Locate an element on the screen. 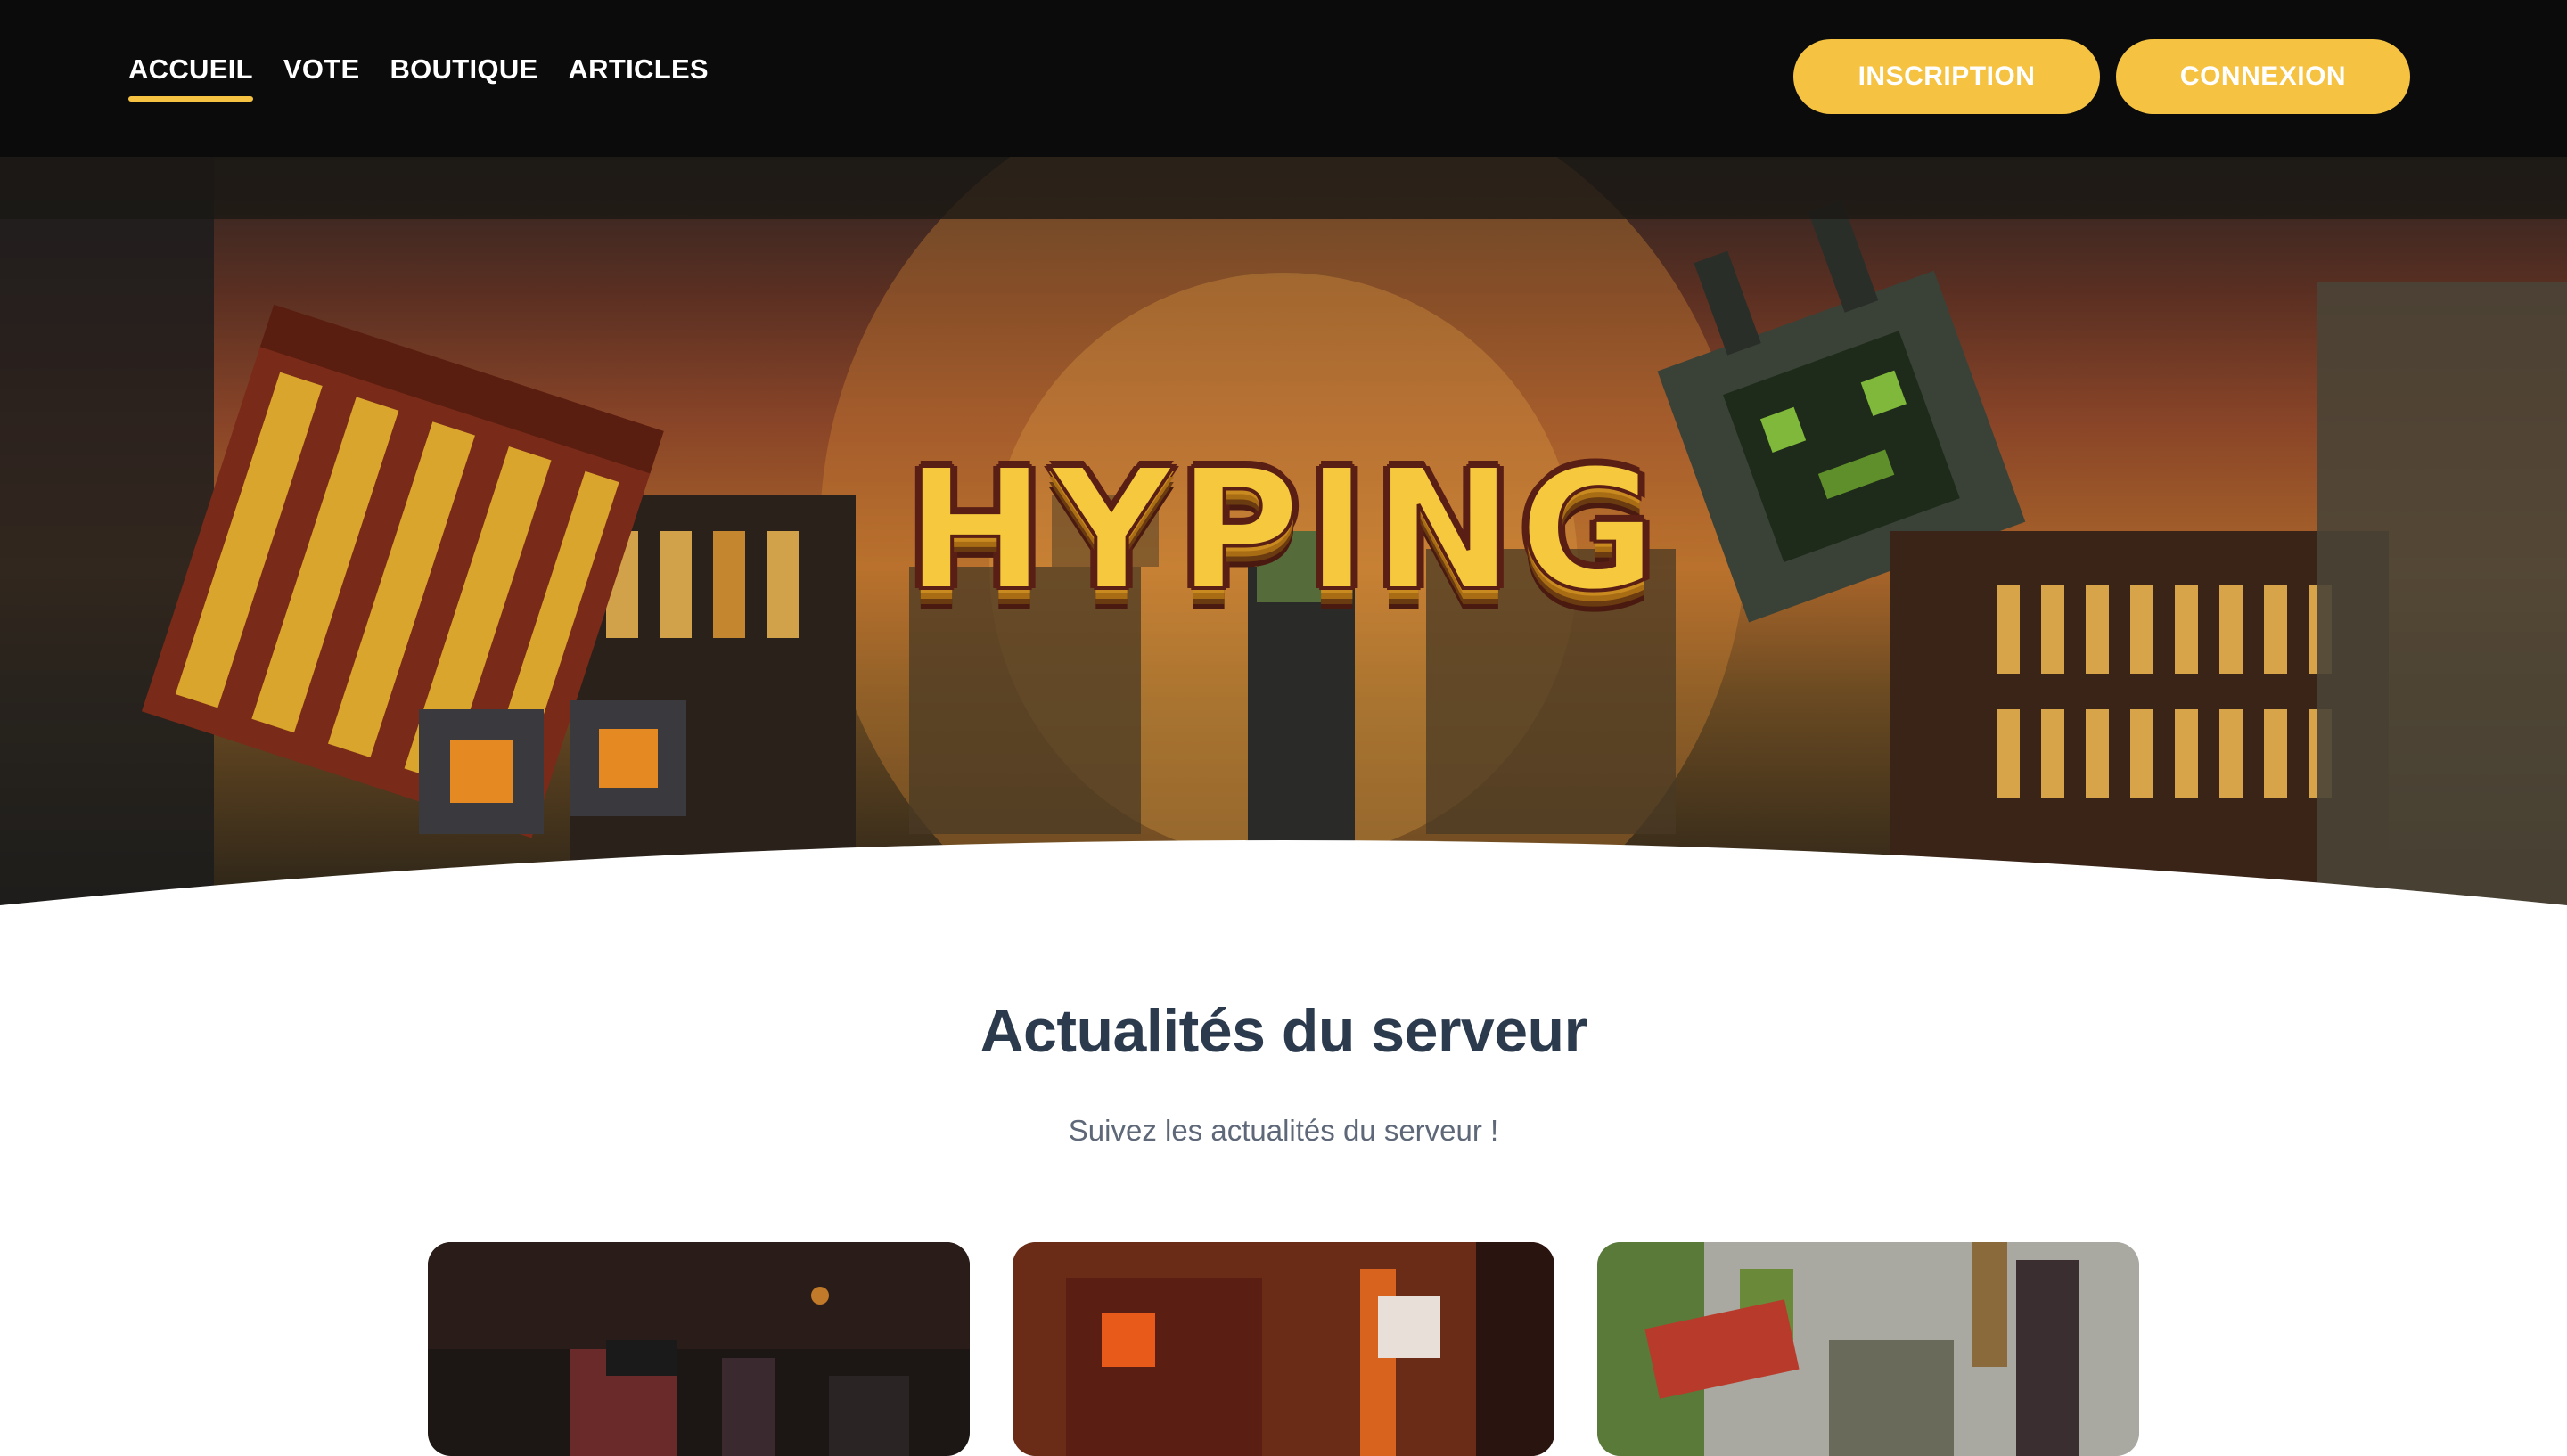 This screenshot has height=1456, width=2567. news-cards is located at coordinates (1283, 1349).